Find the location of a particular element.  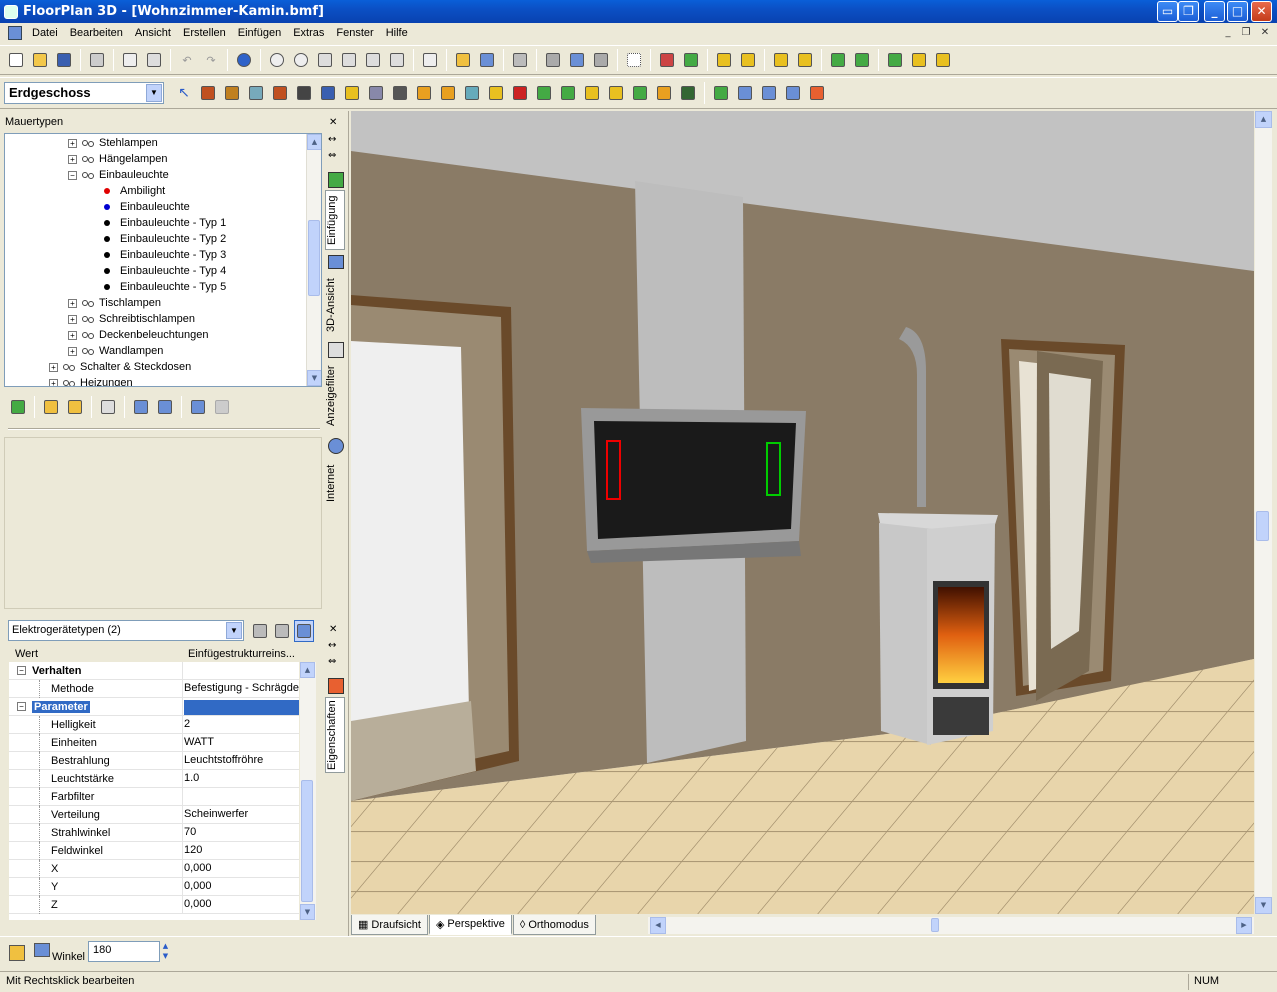

property-row: Helligkeit 2 is located at coordinates (154, 725).